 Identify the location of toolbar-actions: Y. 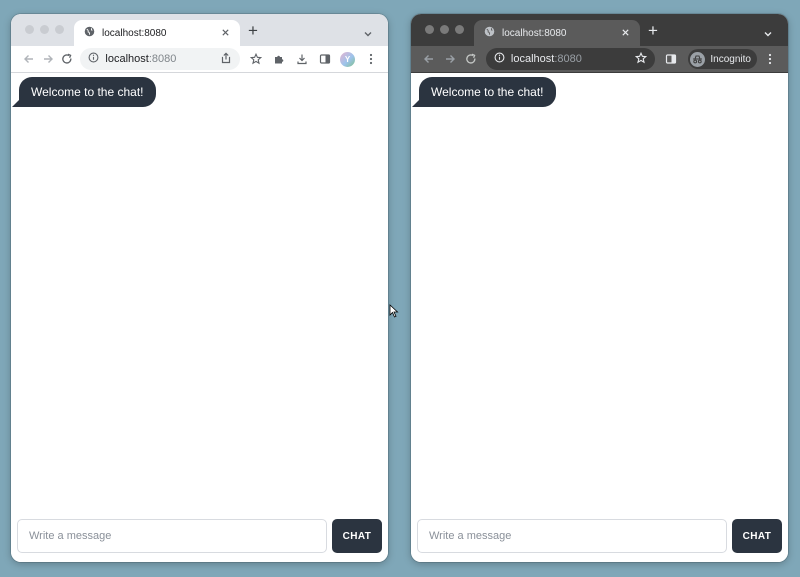
(313, 59).